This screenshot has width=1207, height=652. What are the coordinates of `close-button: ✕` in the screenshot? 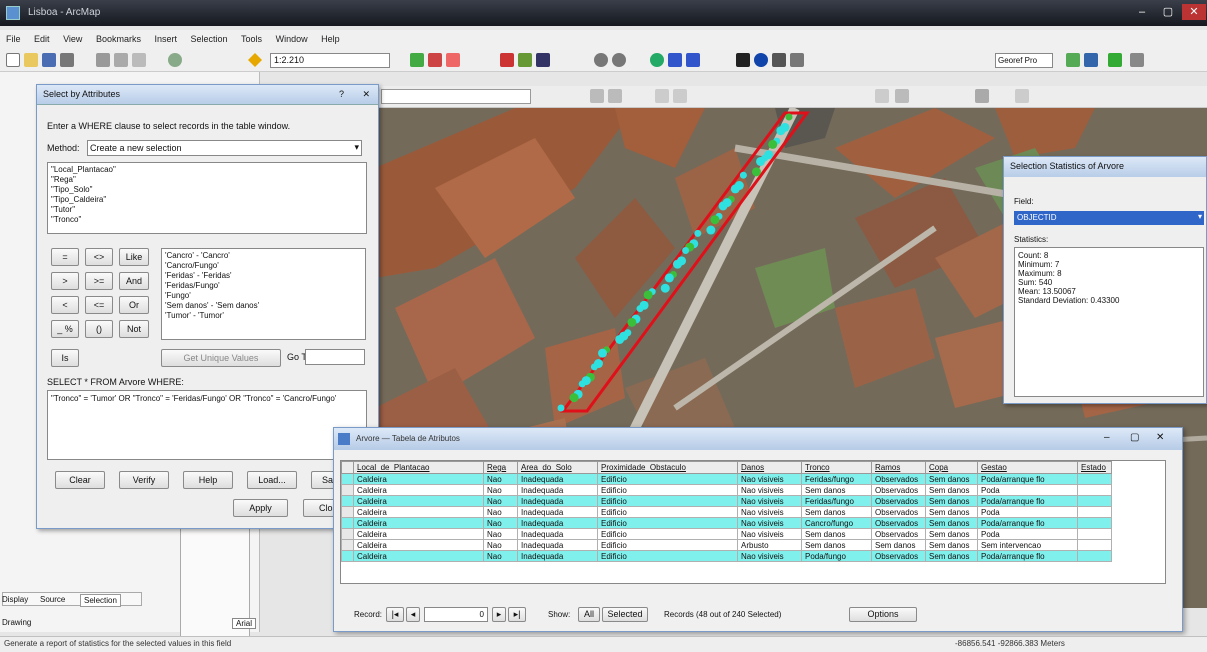 It's located at (1194, 12).